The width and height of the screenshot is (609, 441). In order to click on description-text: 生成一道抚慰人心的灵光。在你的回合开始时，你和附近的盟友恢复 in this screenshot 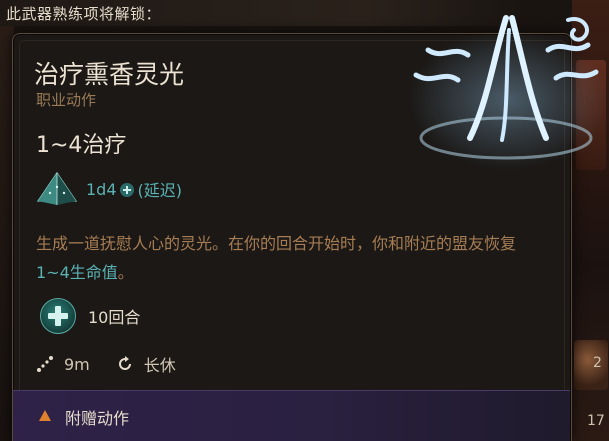, I will do `click(276, 243)`.